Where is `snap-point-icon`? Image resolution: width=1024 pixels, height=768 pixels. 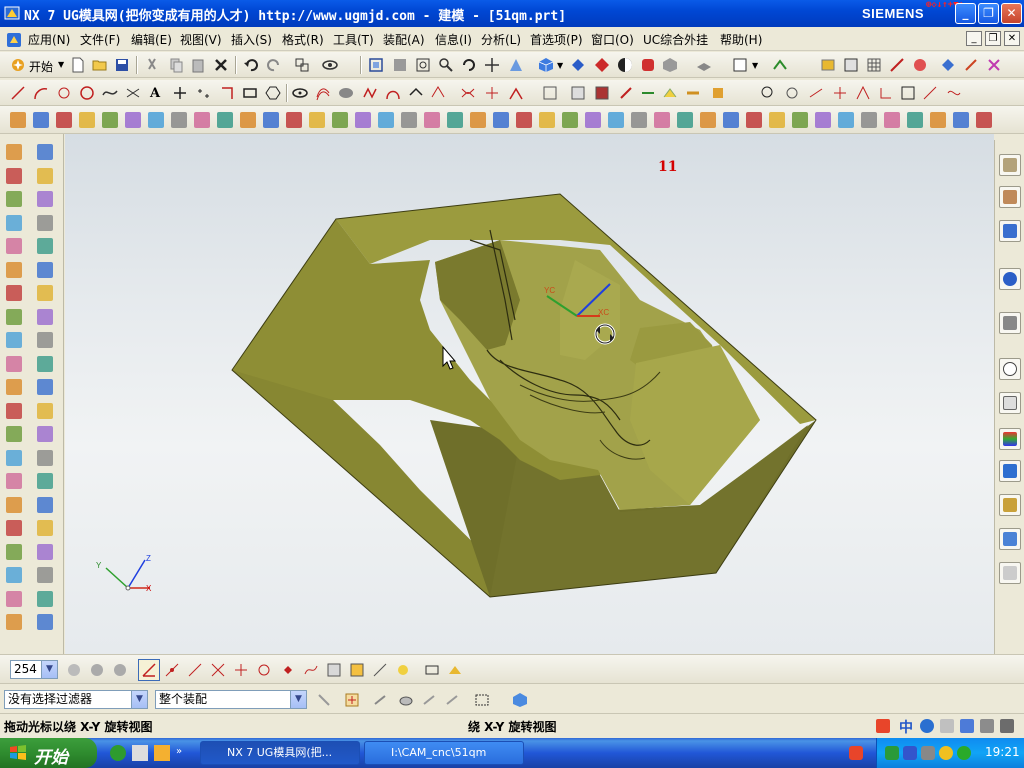 snap-point-icon is located at coordinates (780, 65).